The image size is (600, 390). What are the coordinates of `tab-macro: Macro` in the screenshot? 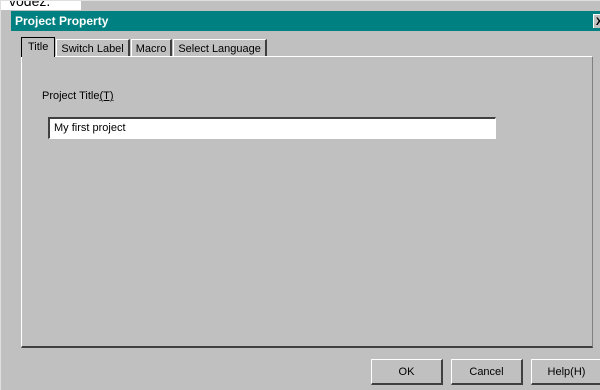 It's located at (151, 48).